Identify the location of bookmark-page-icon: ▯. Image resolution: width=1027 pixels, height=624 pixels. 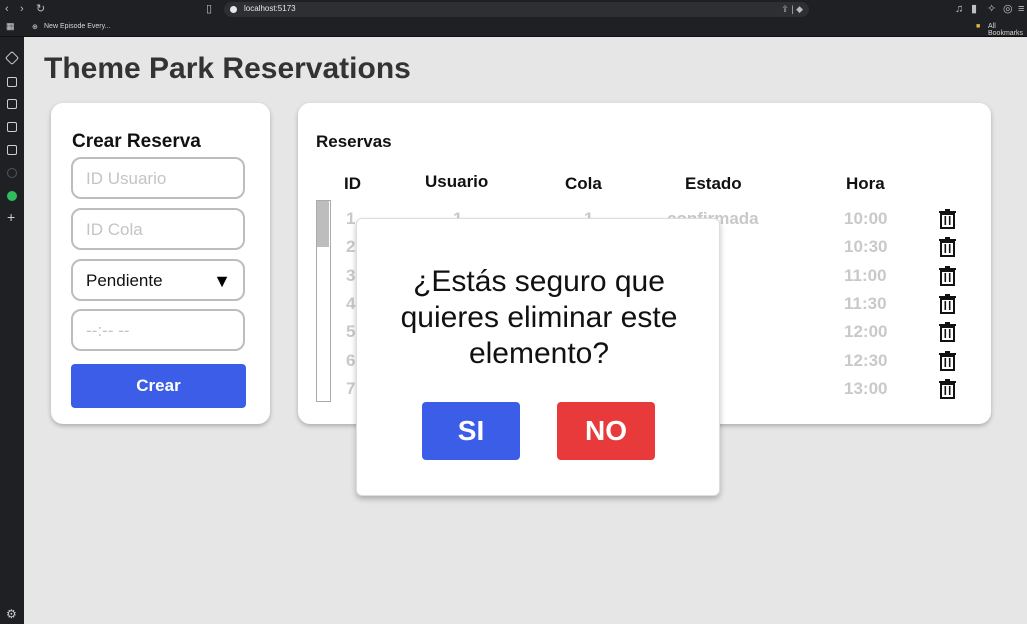
(209, 9).